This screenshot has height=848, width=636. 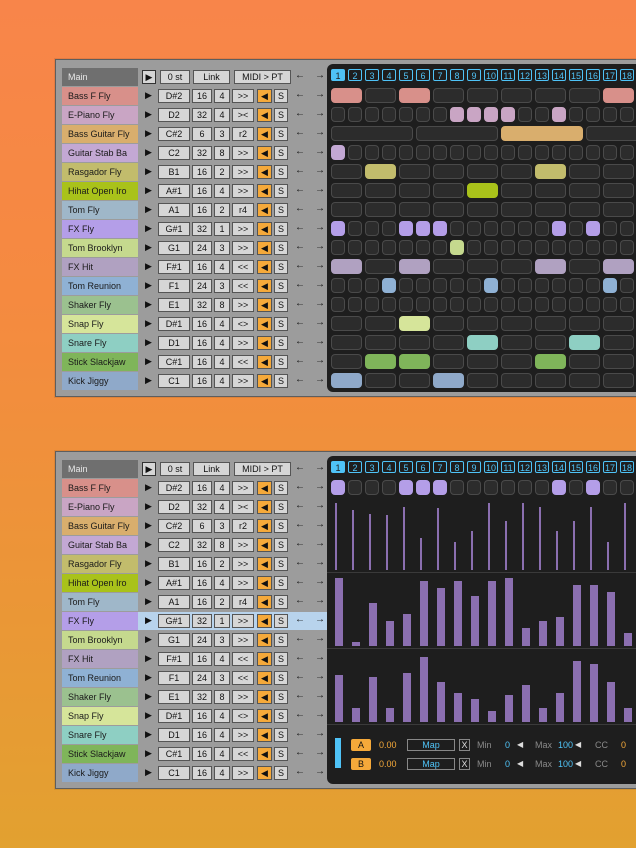 I want to click on map-b-button: Map, so click(x=431, y=764).